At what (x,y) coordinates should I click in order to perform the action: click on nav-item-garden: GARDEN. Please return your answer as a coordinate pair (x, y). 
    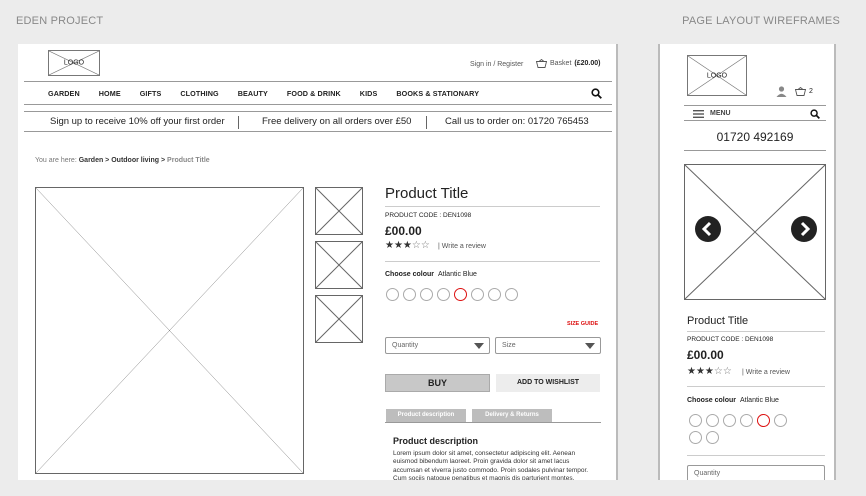
    Looking at the image, I should click on (64, 93).